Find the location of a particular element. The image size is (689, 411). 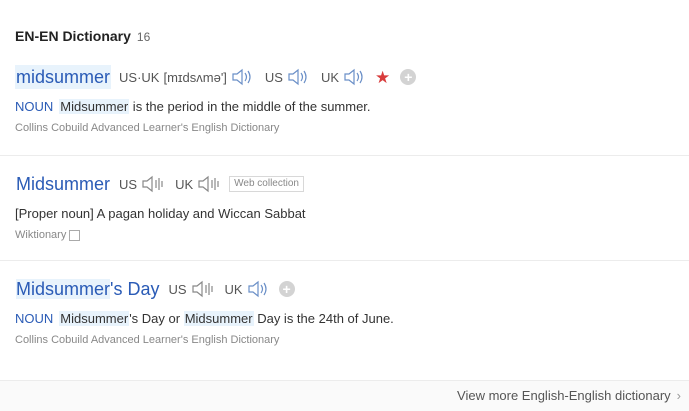

pronunciation-label: US·UK is located at coordinates (139, 77).